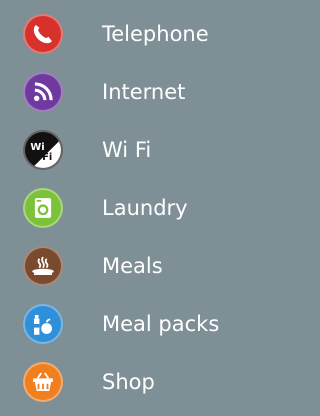 The width and height of the screenshot is (320, 416). Describe the element at coordinates (145, 208) in the screenshot. I see `amenity-label-laundry: Laundry` at that location.